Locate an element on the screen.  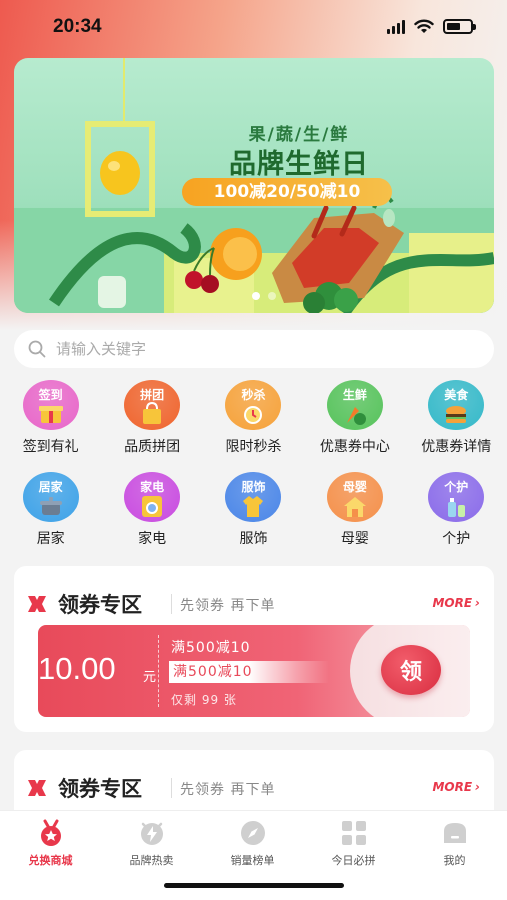
category-item: 秒杀 限时秒杀 is located at coordinates (253, 421).